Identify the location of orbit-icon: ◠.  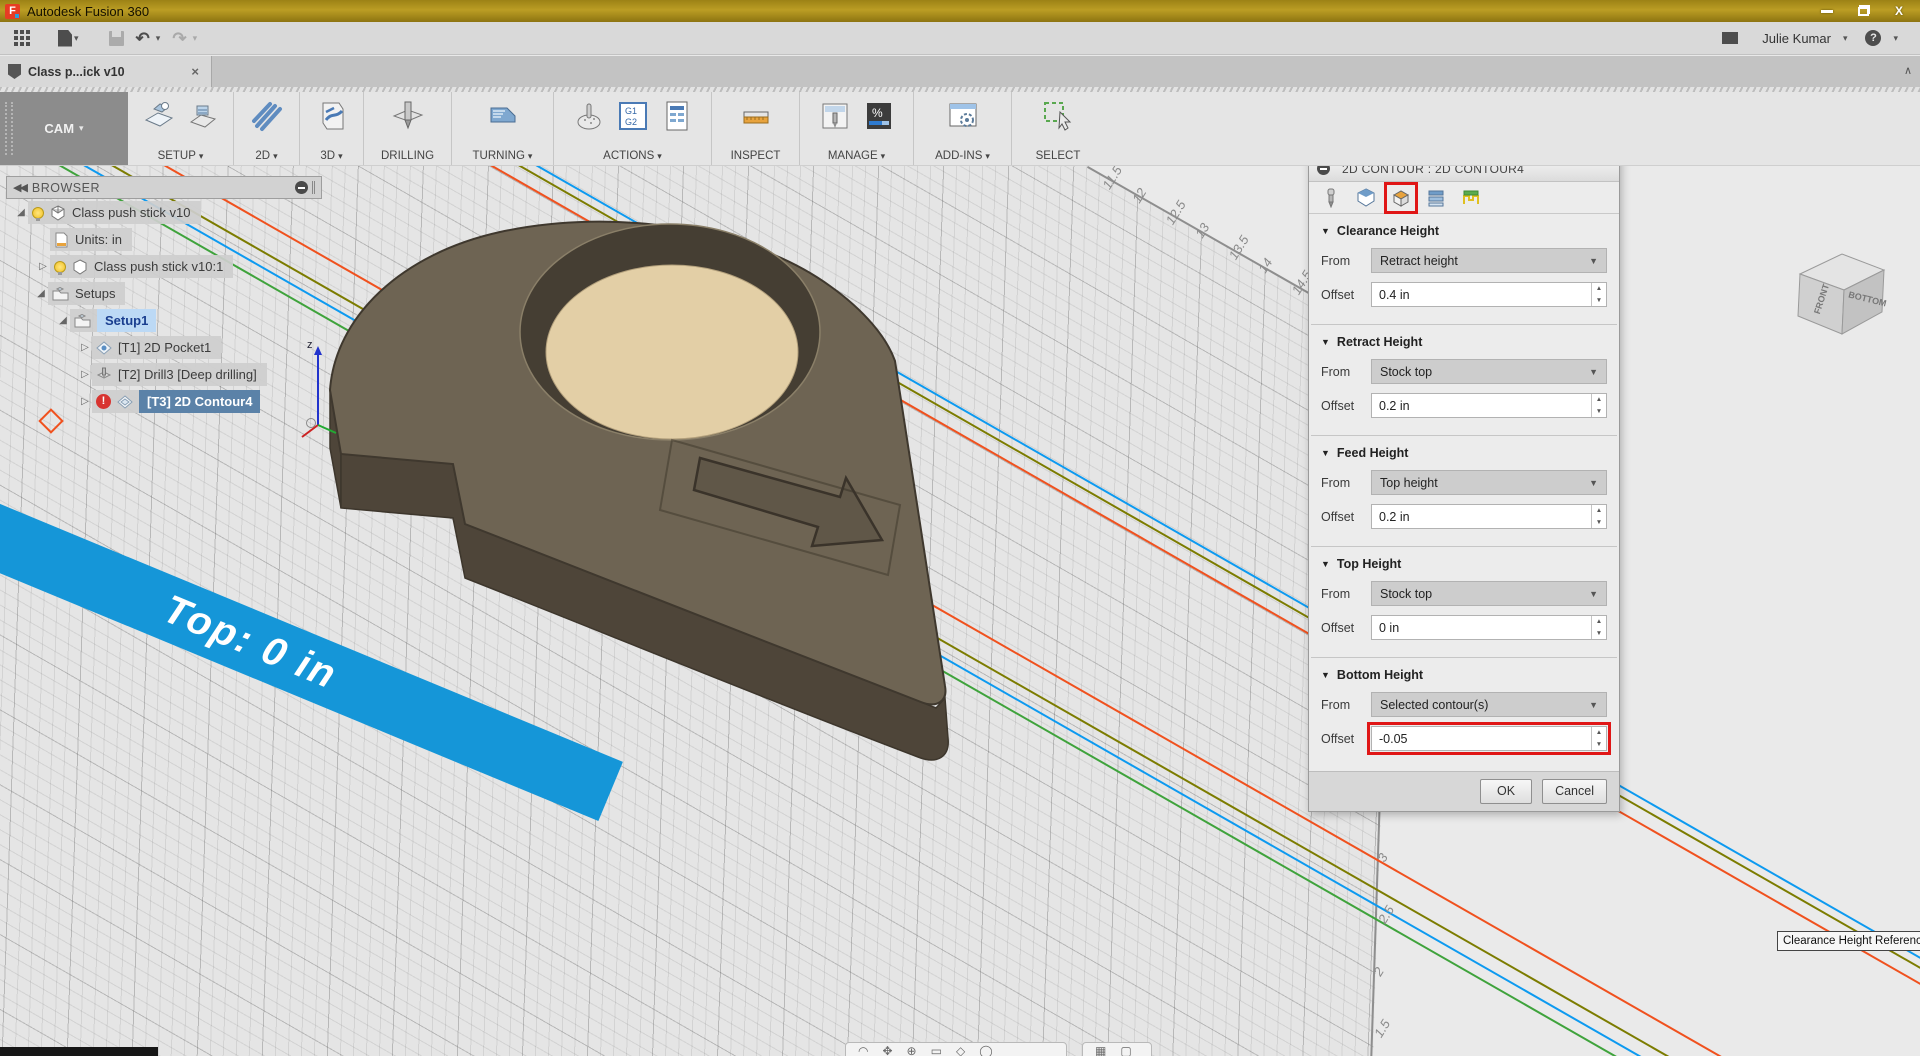
(863, 1050).